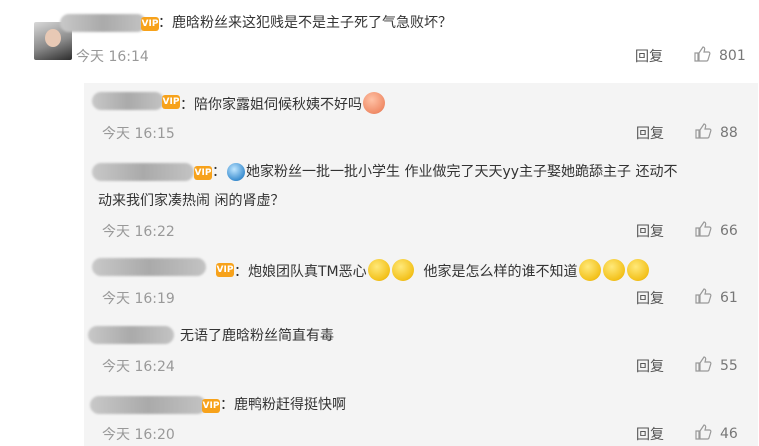 The width and height of the screenshot is (759, 446). I want to click on like-button: 88, so click(716, 131).